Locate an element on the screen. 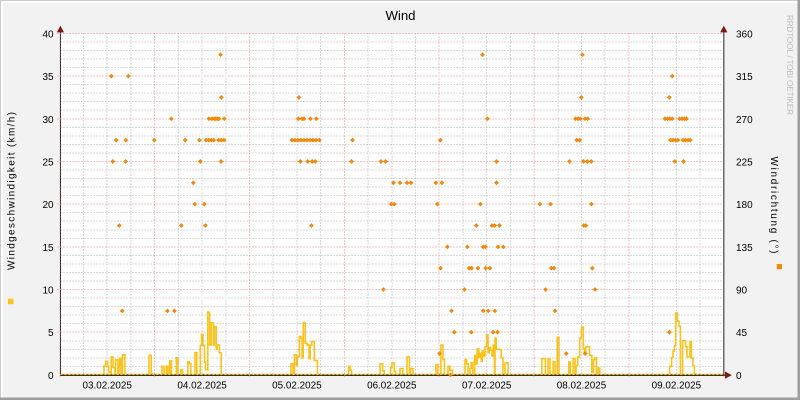 Image resolution: width=800 pixels, height=400 pixels. svg-text: 90 is located at coordinates (742, 291).